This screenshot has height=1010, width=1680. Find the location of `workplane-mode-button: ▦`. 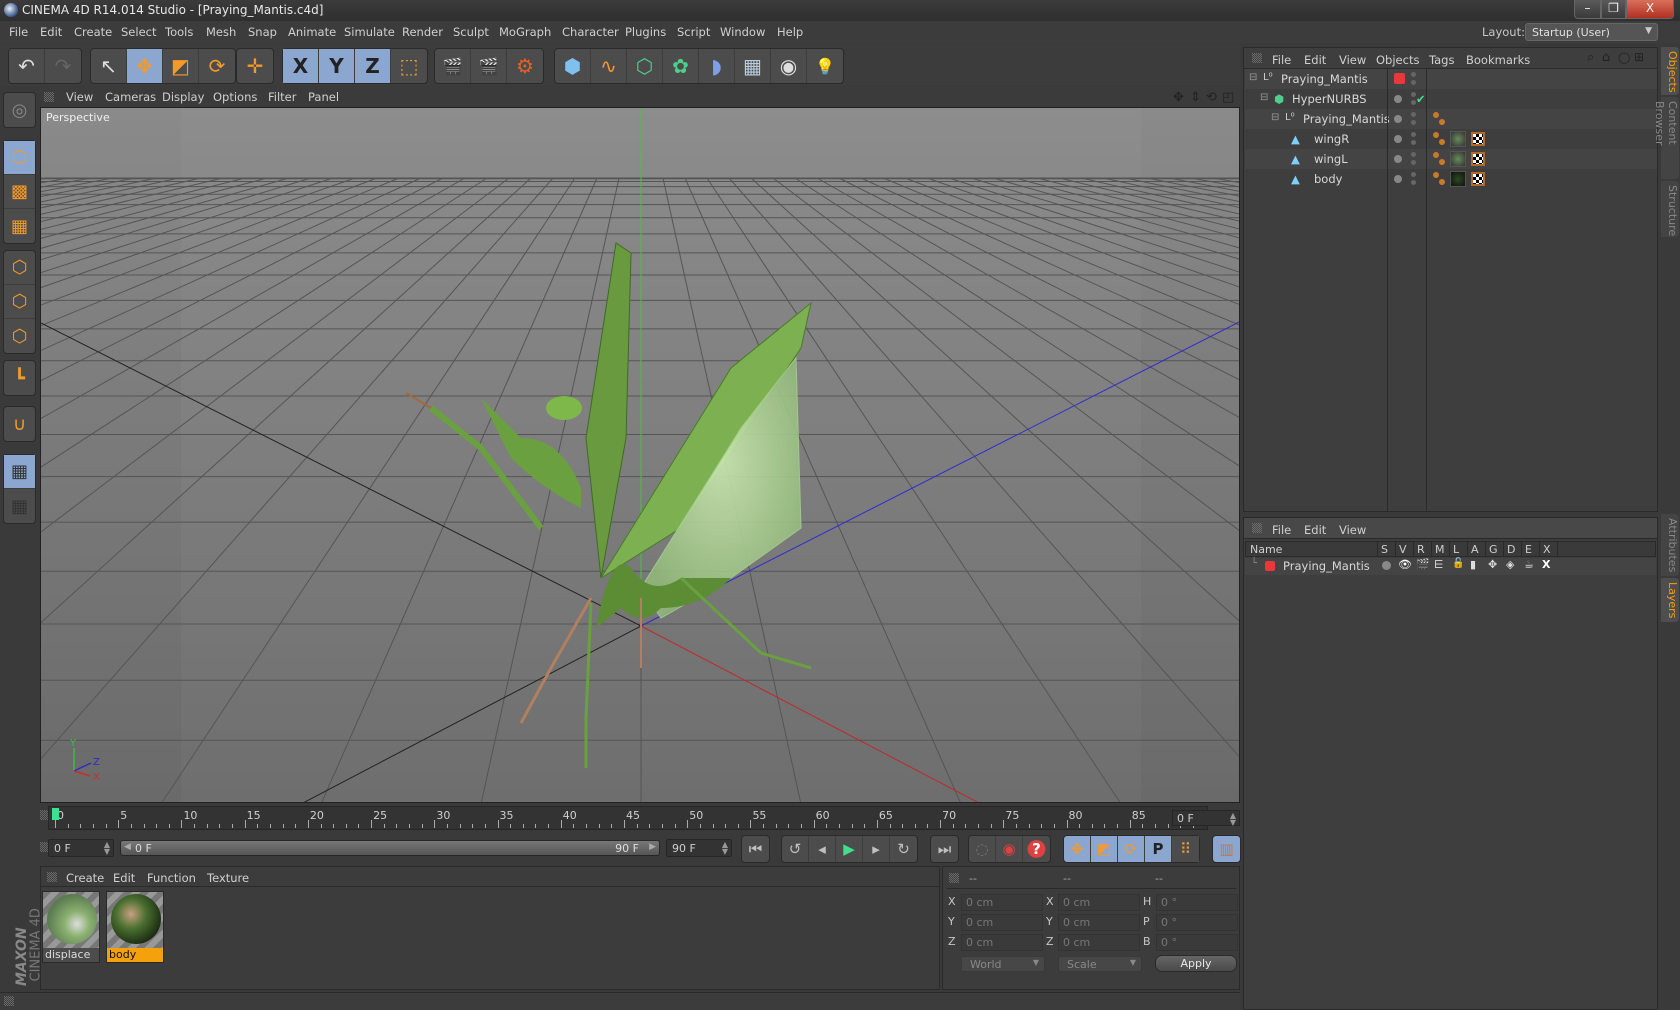

workplane-mode-button: ▦ is located at coordinates (19, 226).